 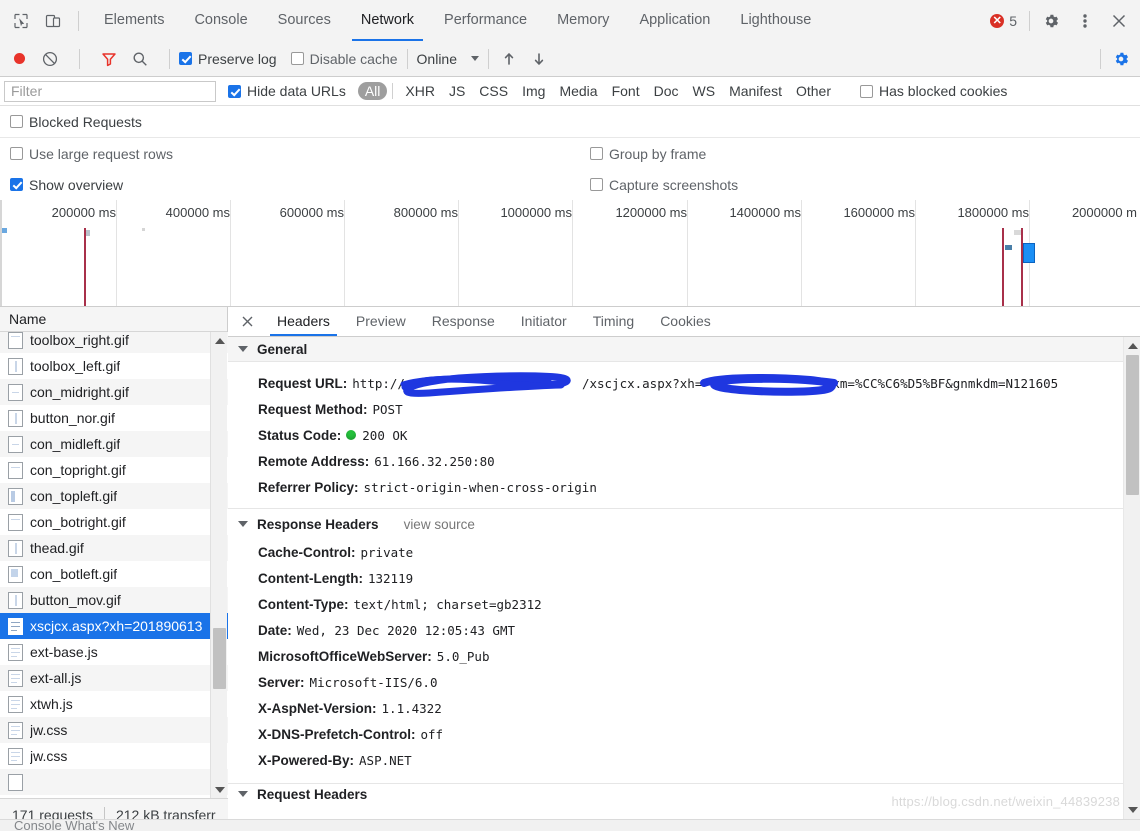 What do you see at coordinates (287, 91) in the screenshot?
I see `hide-data-urls-checkbox: Hide data URLs` at bounding box center [287, 91].